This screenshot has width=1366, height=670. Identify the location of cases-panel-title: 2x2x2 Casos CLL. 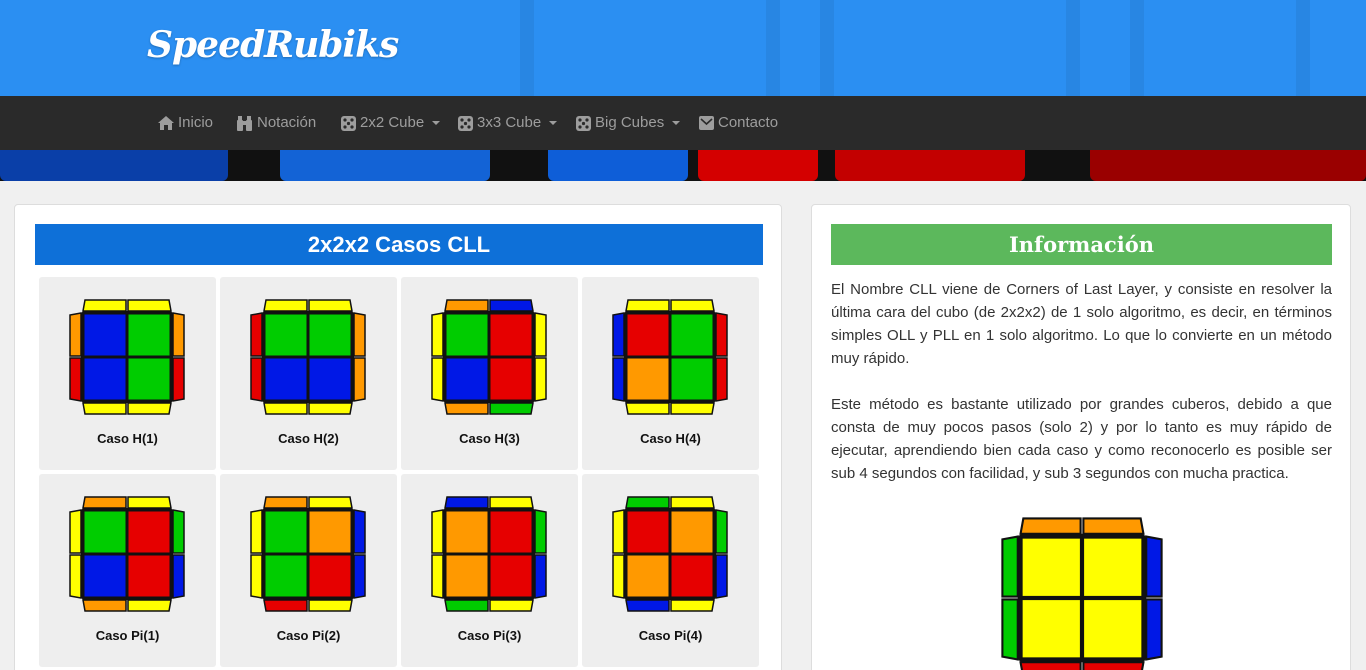
(399, 244).